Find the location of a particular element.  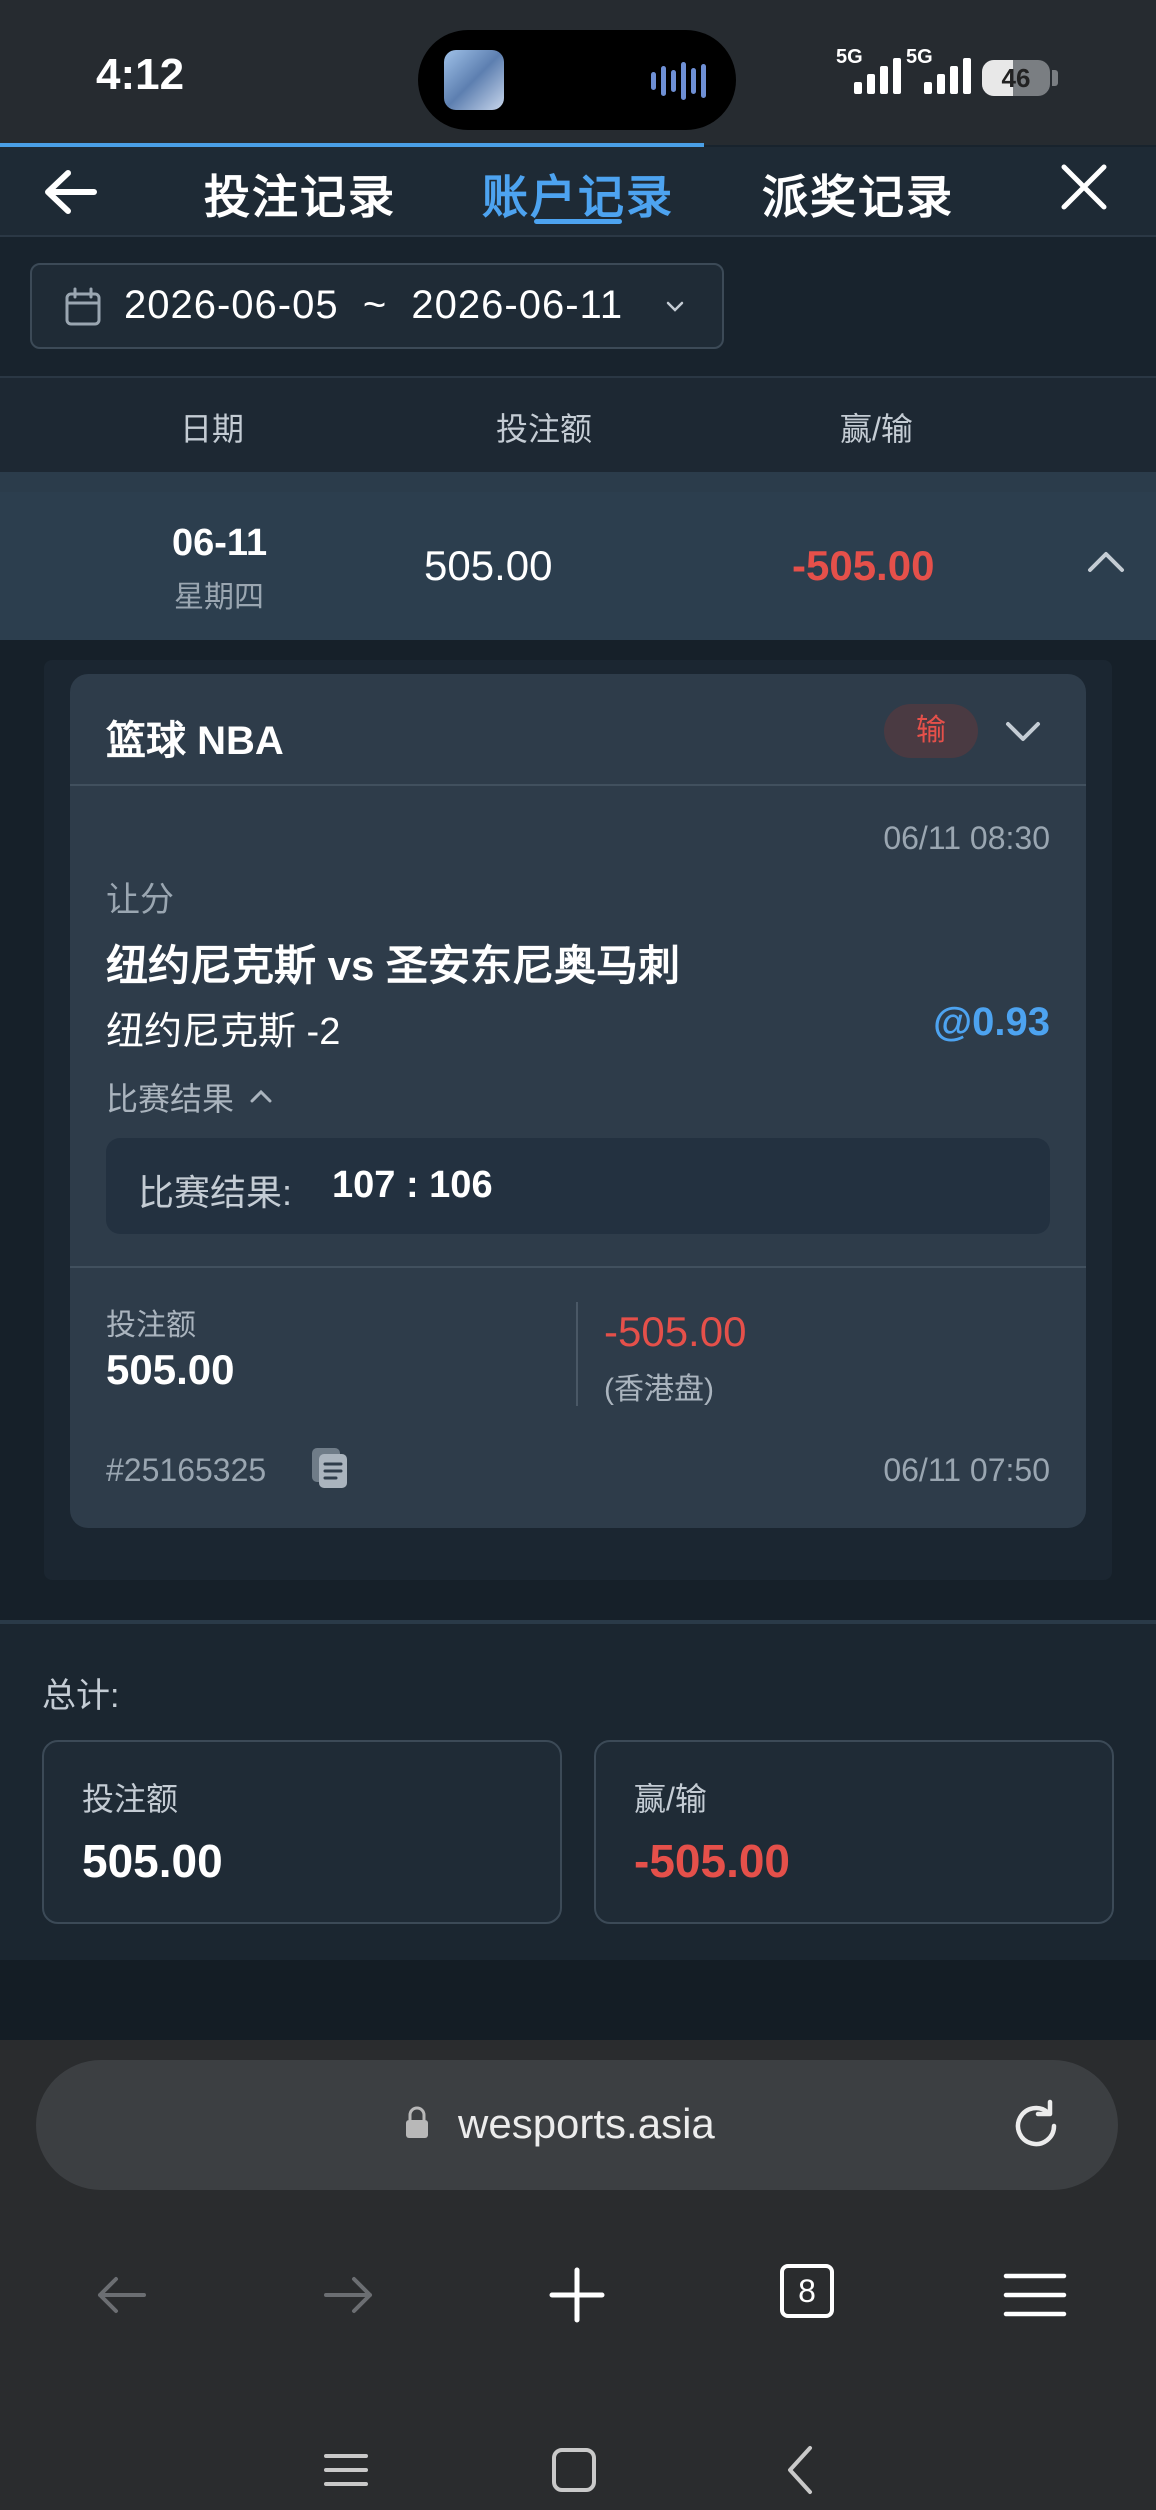

dynamic-island is located at coordinates (577, 80).